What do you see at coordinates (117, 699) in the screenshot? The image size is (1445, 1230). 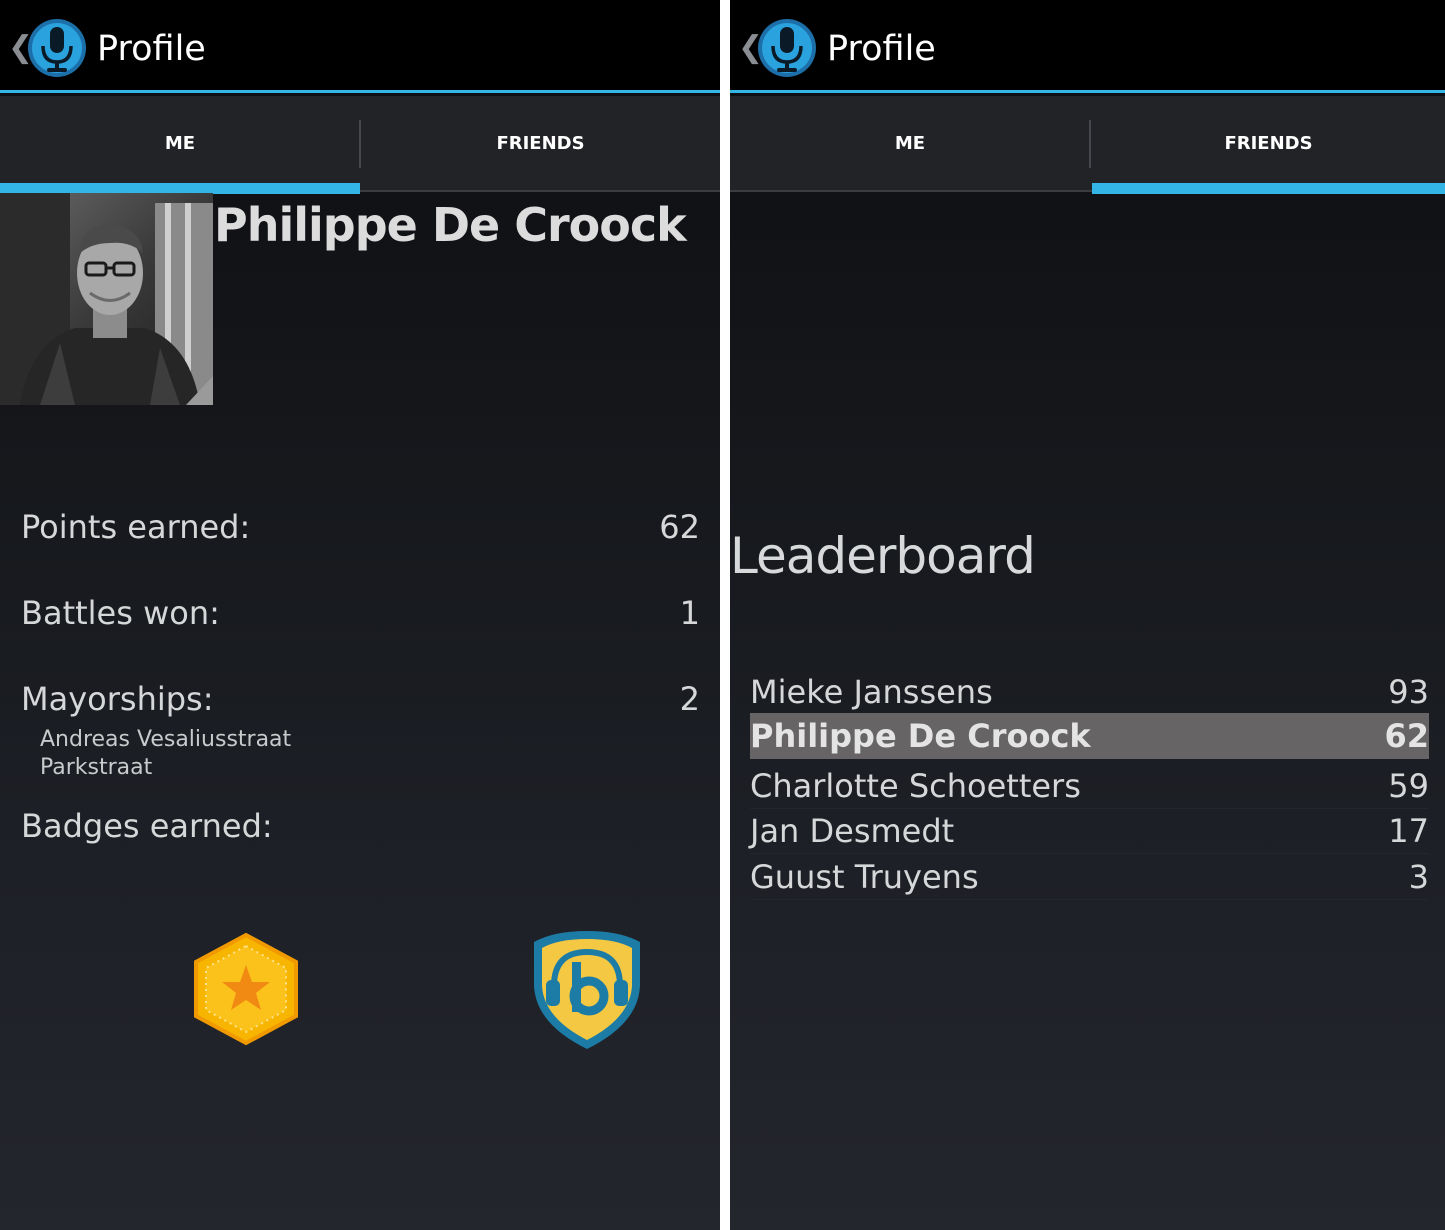 I see `mayorships-label: Mayorships:` at bounding box center [117, 699].